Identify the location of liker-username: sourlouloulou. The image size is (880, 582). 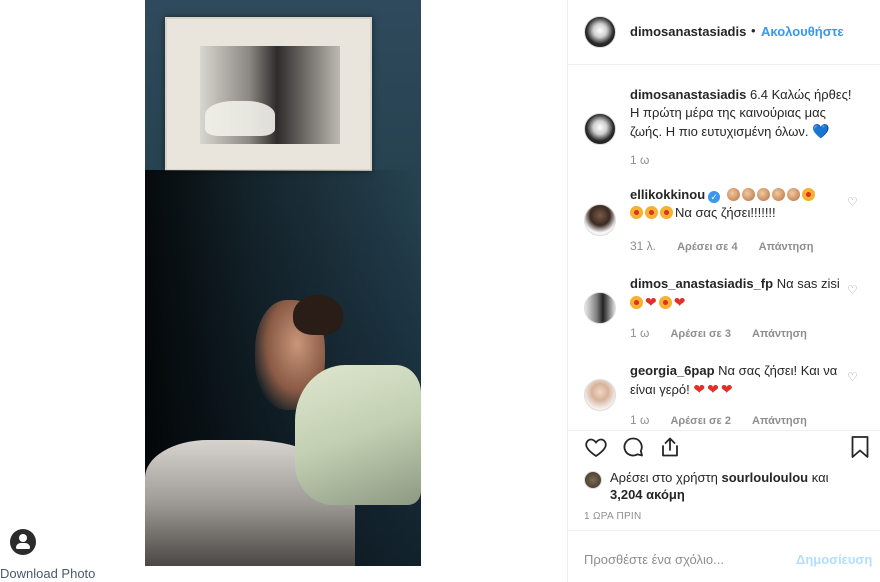
(764, 477).